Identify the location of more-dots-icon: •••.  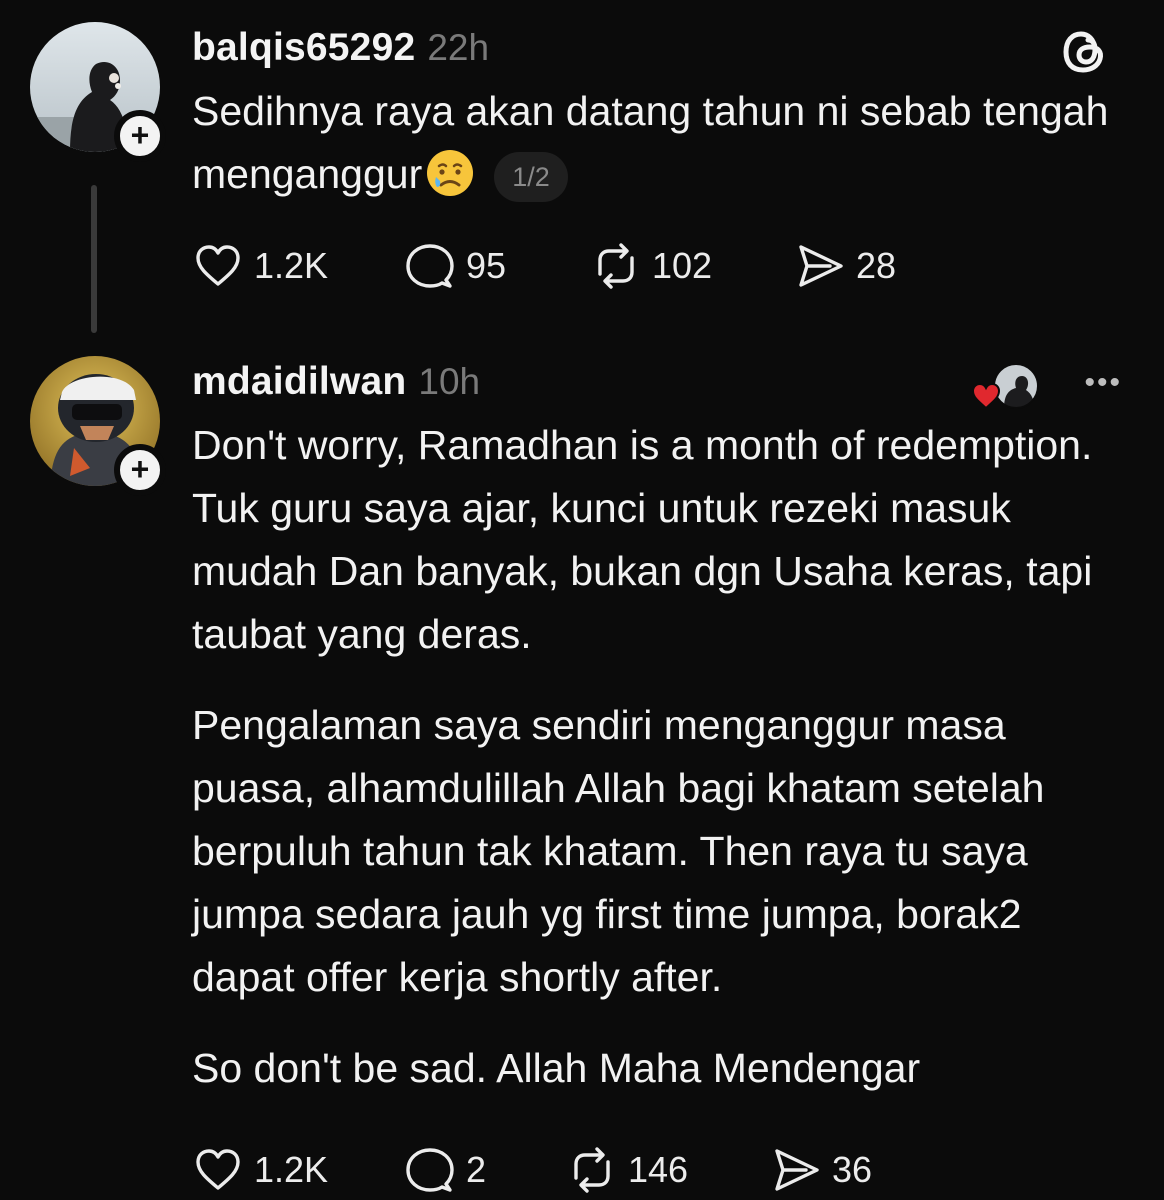
(1103, 383).